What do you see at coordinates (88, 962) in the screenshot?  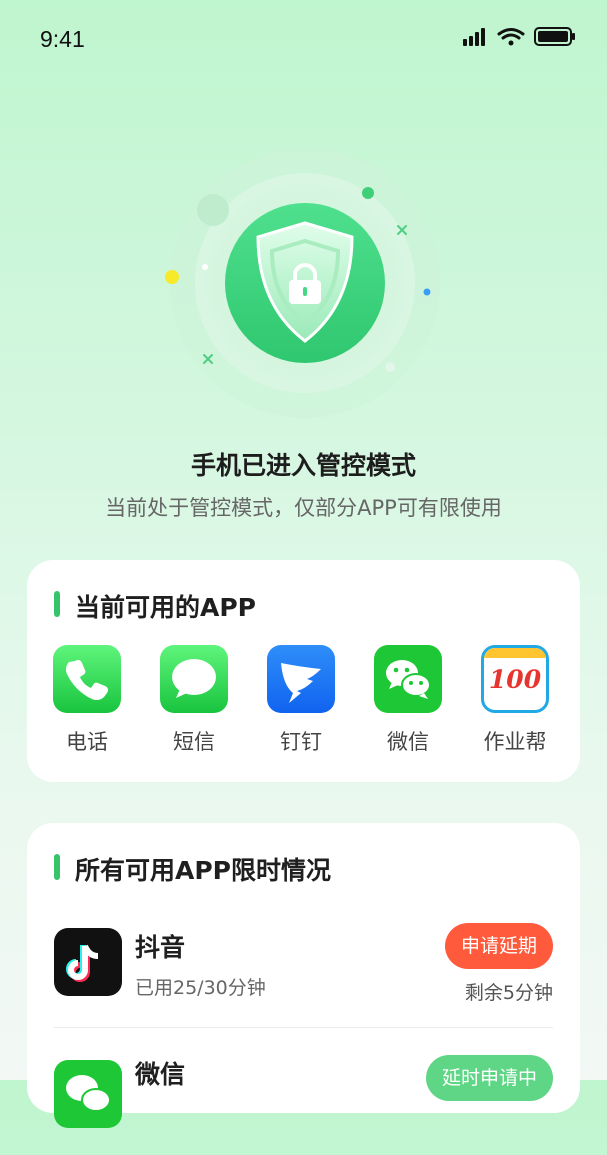 I see `douyin-icon` at bounding box center [88, 962].